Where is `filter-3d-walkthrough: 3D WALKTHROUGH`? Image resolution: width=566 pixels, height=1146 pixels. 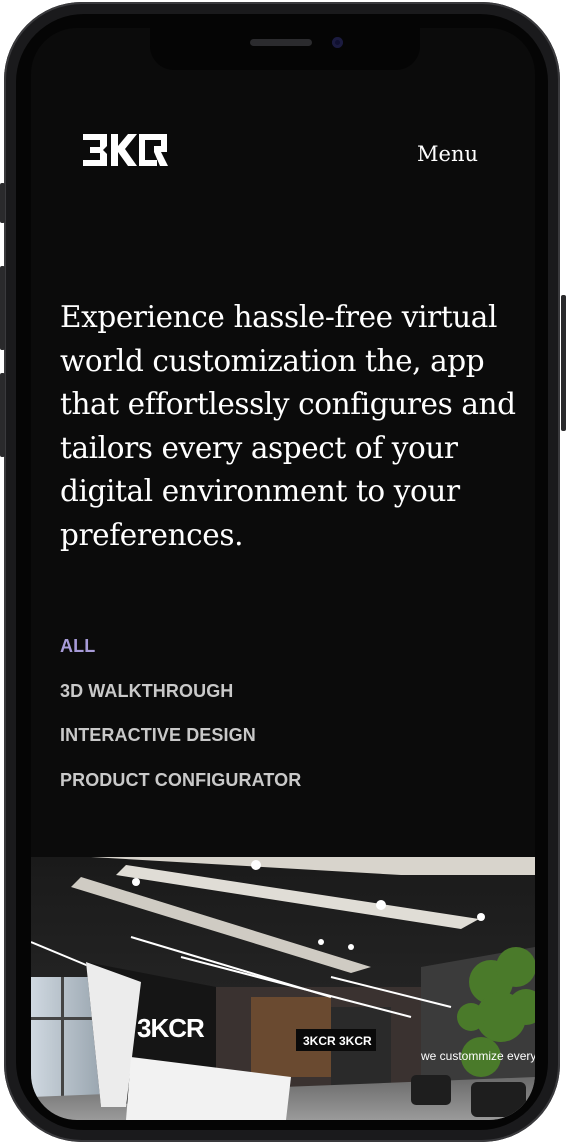 filter-3d-walkthrough: 3D WALKTHROUGH is located at coordinates (180, 703).